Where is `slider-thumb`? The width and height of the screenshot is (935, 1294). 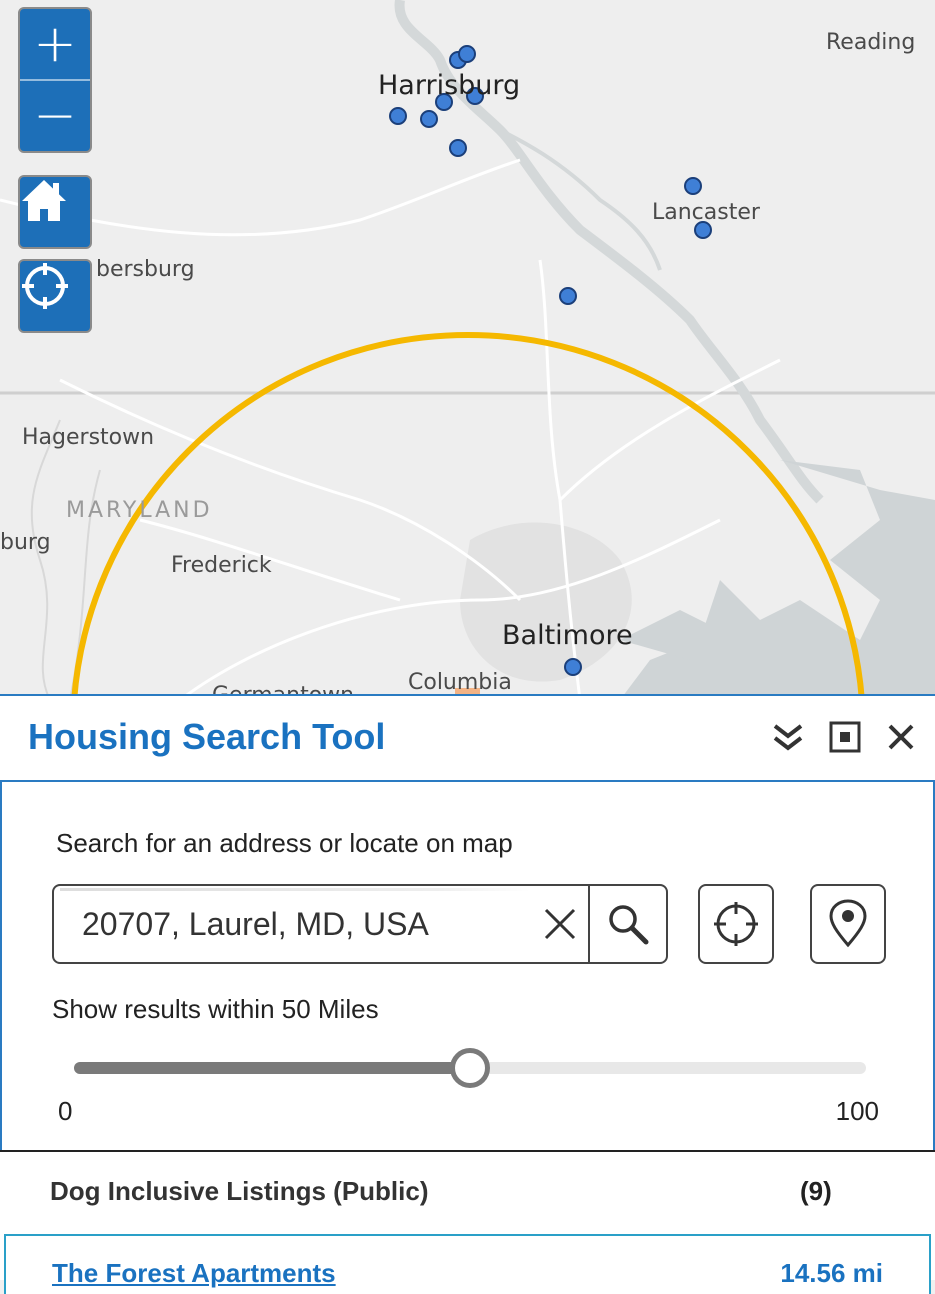
slider-thumb is located at coordinates (470, 1068).